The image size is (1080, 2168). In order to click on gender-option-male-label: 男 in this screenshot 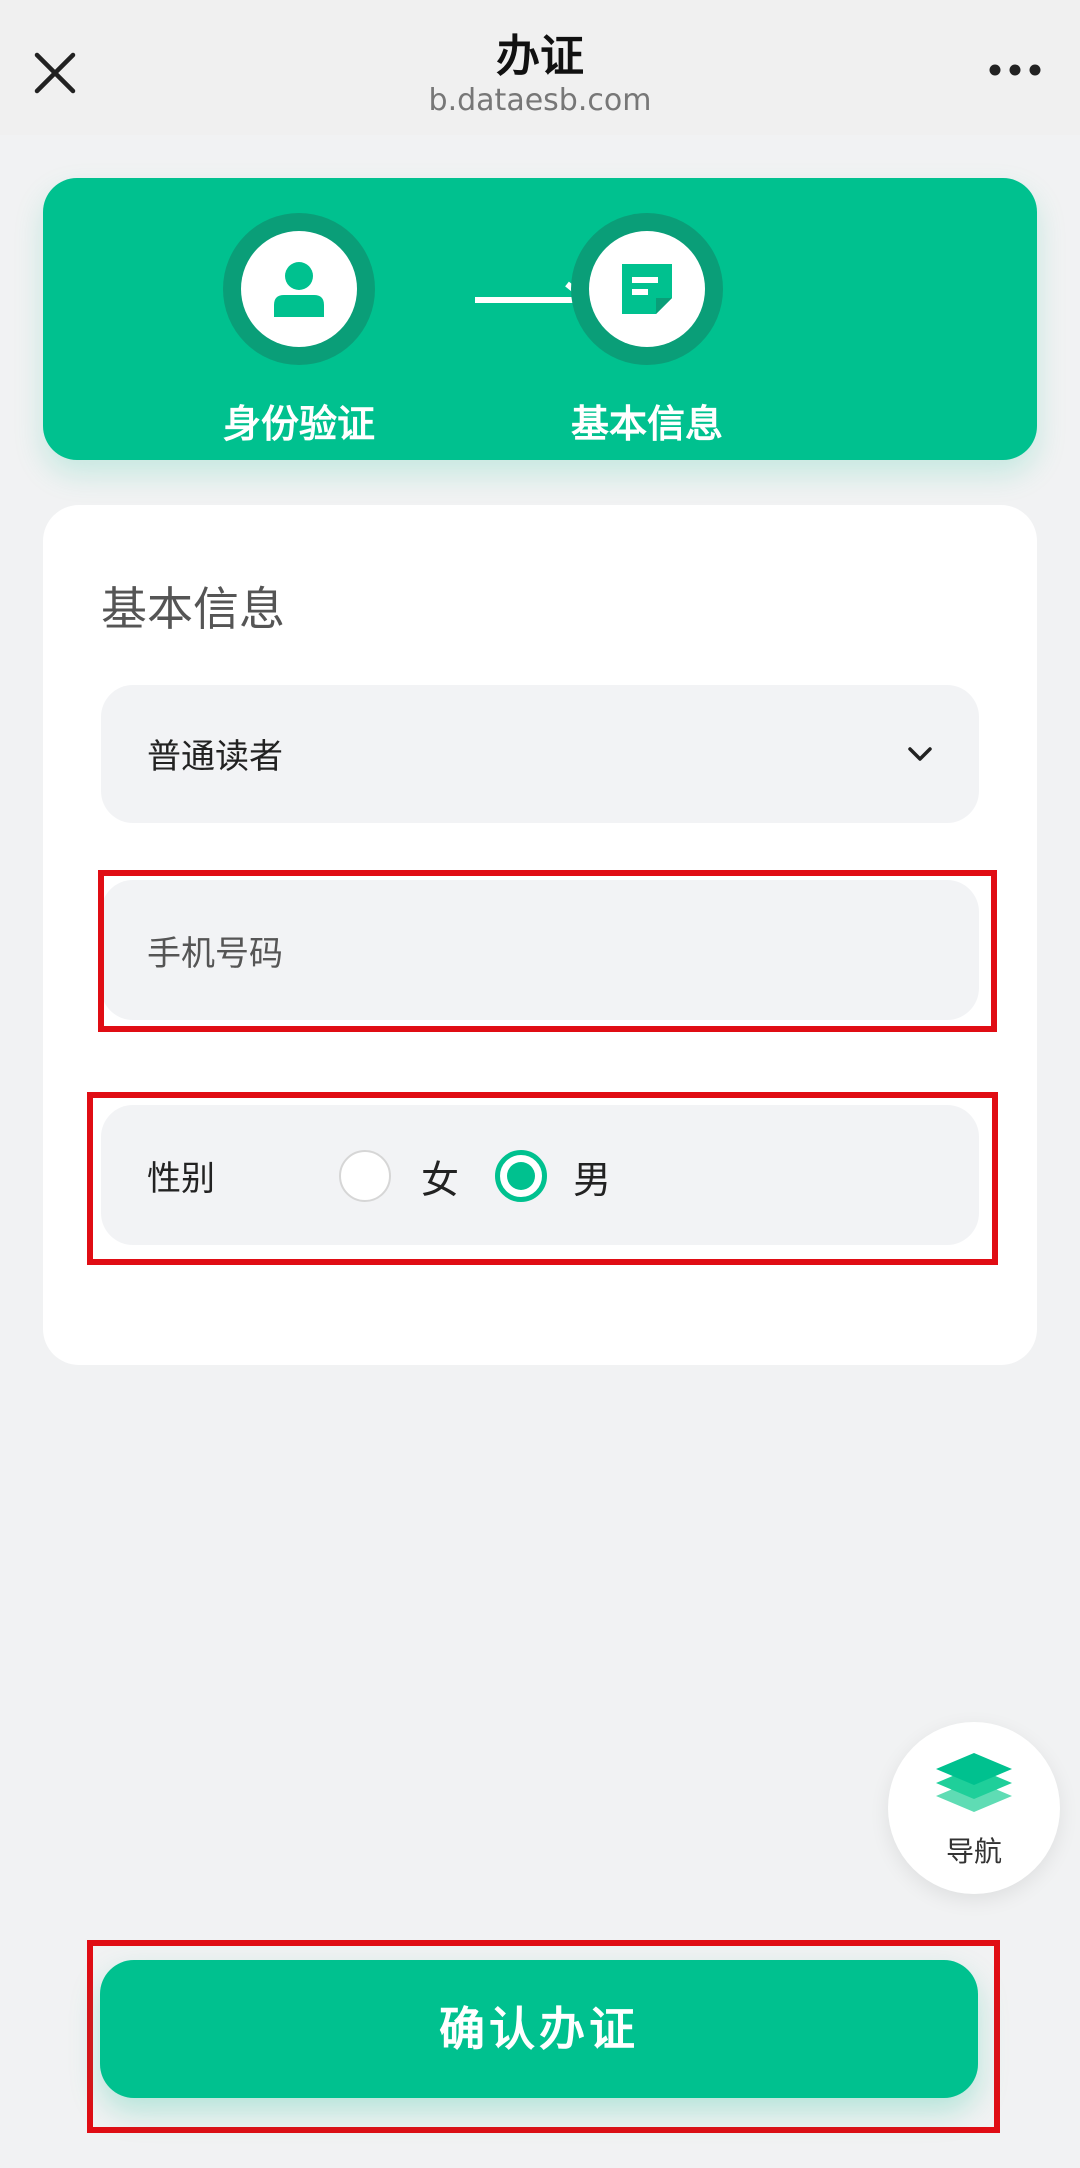, I will do `click(592, 1176)`.